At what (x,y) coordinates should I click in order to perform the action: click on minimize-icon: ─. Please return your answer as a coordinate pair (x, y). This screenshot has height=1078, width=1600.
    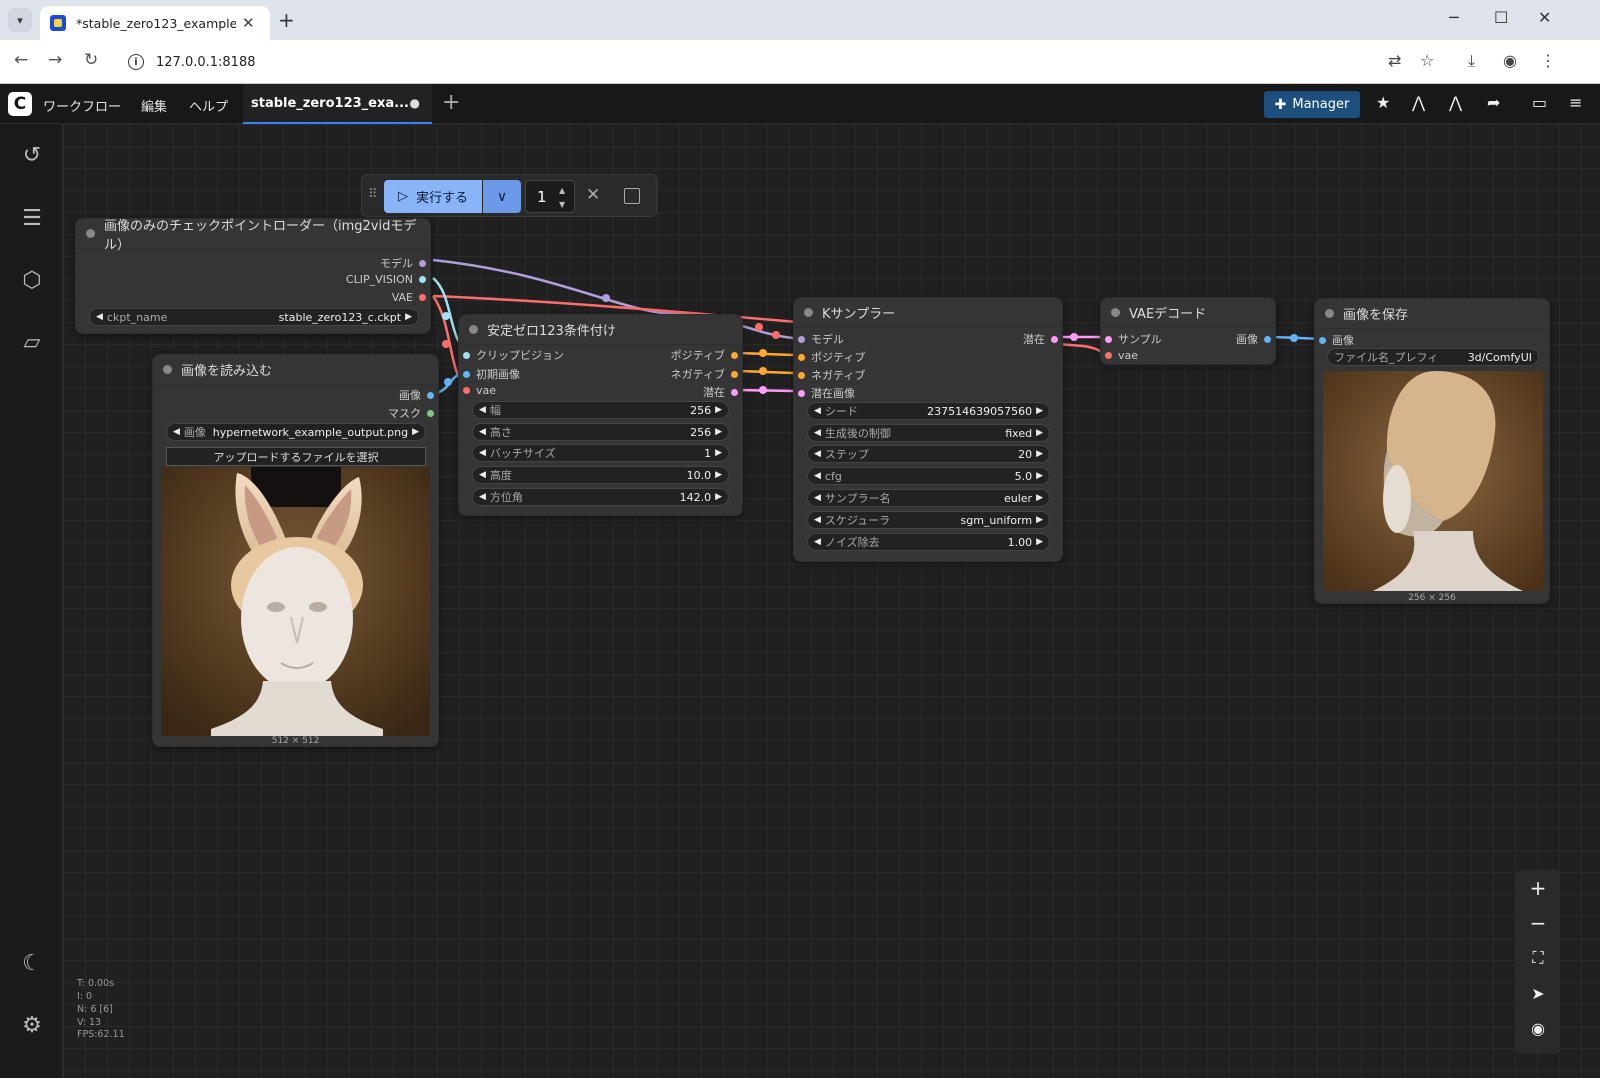
    Looking at the image, I should click on (1454, 17).